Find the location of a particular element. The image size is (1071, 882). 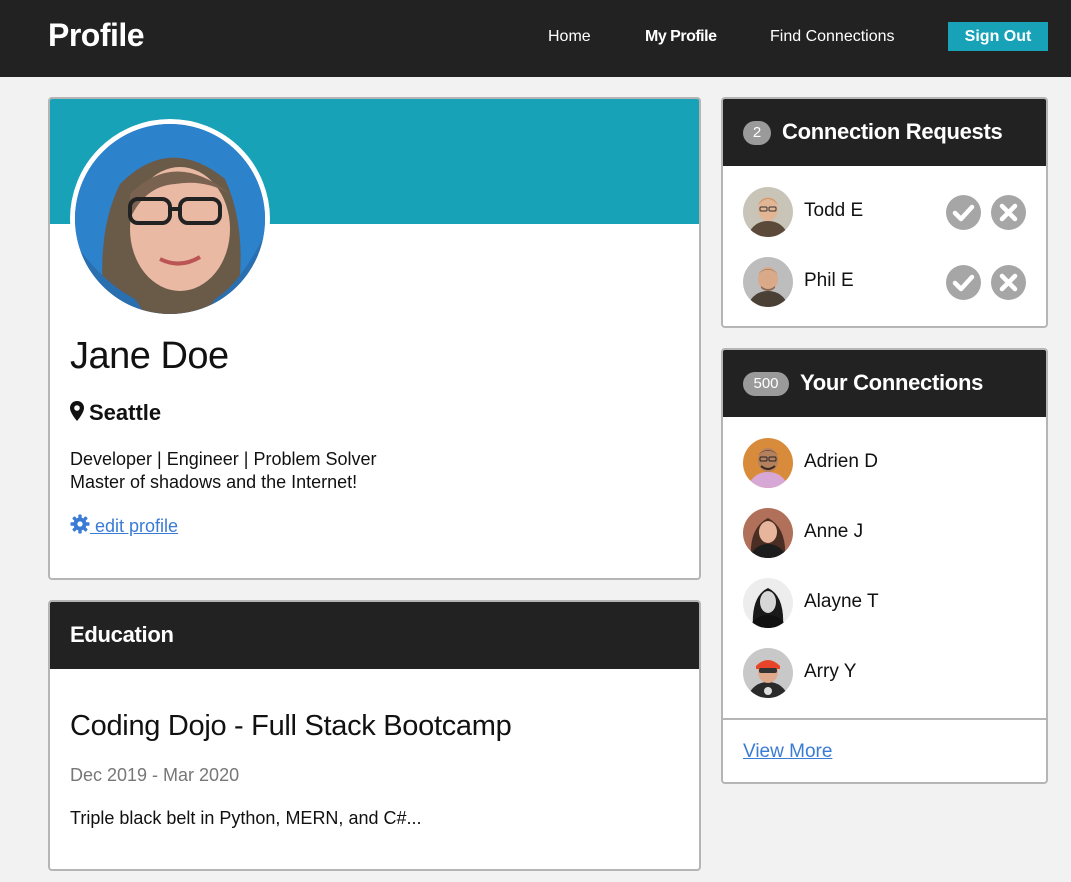

your-connections-title: Your Connections is located at coordinates (892, 382).